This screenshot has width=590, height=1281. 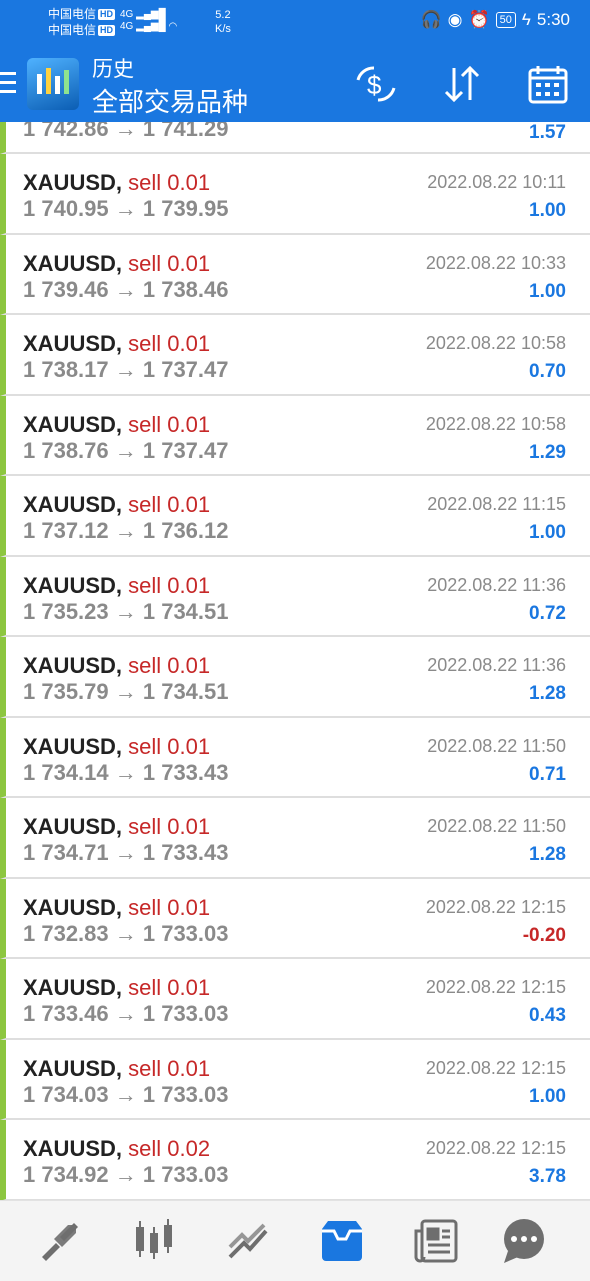 I want to click on news-icon, so click(x=436, y=1241).